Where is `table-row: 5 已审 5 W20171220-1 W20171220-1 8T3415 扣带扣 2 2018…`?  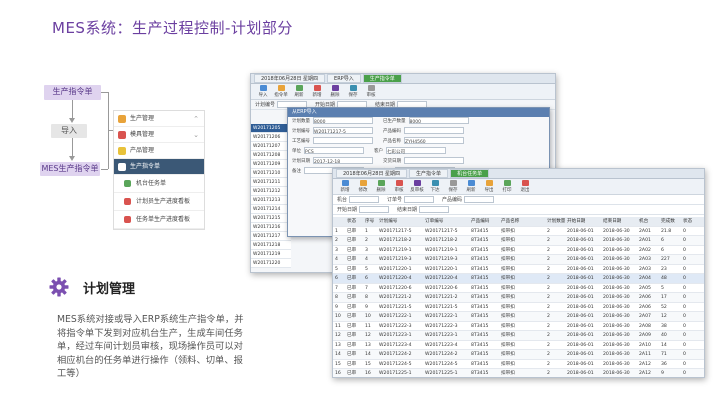
table-row: 5 已审 5 W20171220-1 W20171220-1 8T3415 扣带扣 2 2018… is located at coordinates (518, 269).